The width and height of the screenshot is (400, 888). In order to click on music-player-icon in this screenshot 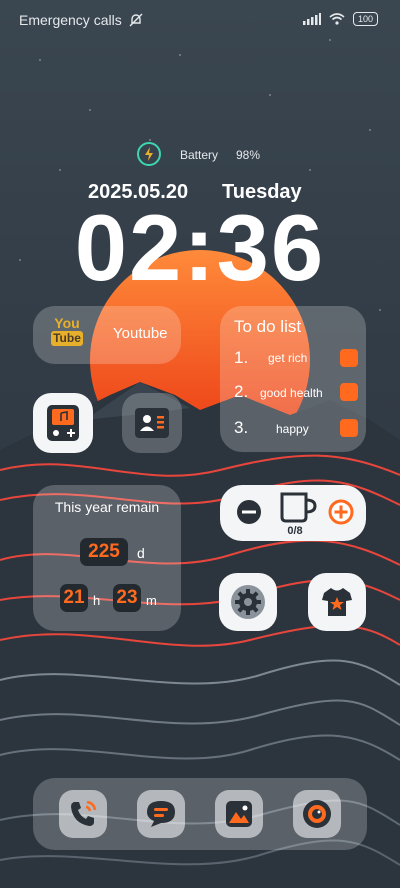, I will do `click(63, 423)`.